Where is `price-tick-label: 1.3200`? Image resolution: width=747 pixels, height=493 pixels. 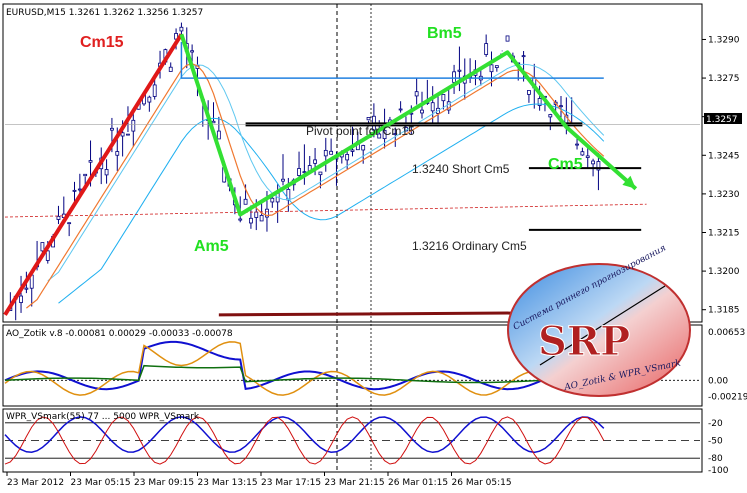 price-tick-label: 1.3200 is located at coordinates (724, 272).